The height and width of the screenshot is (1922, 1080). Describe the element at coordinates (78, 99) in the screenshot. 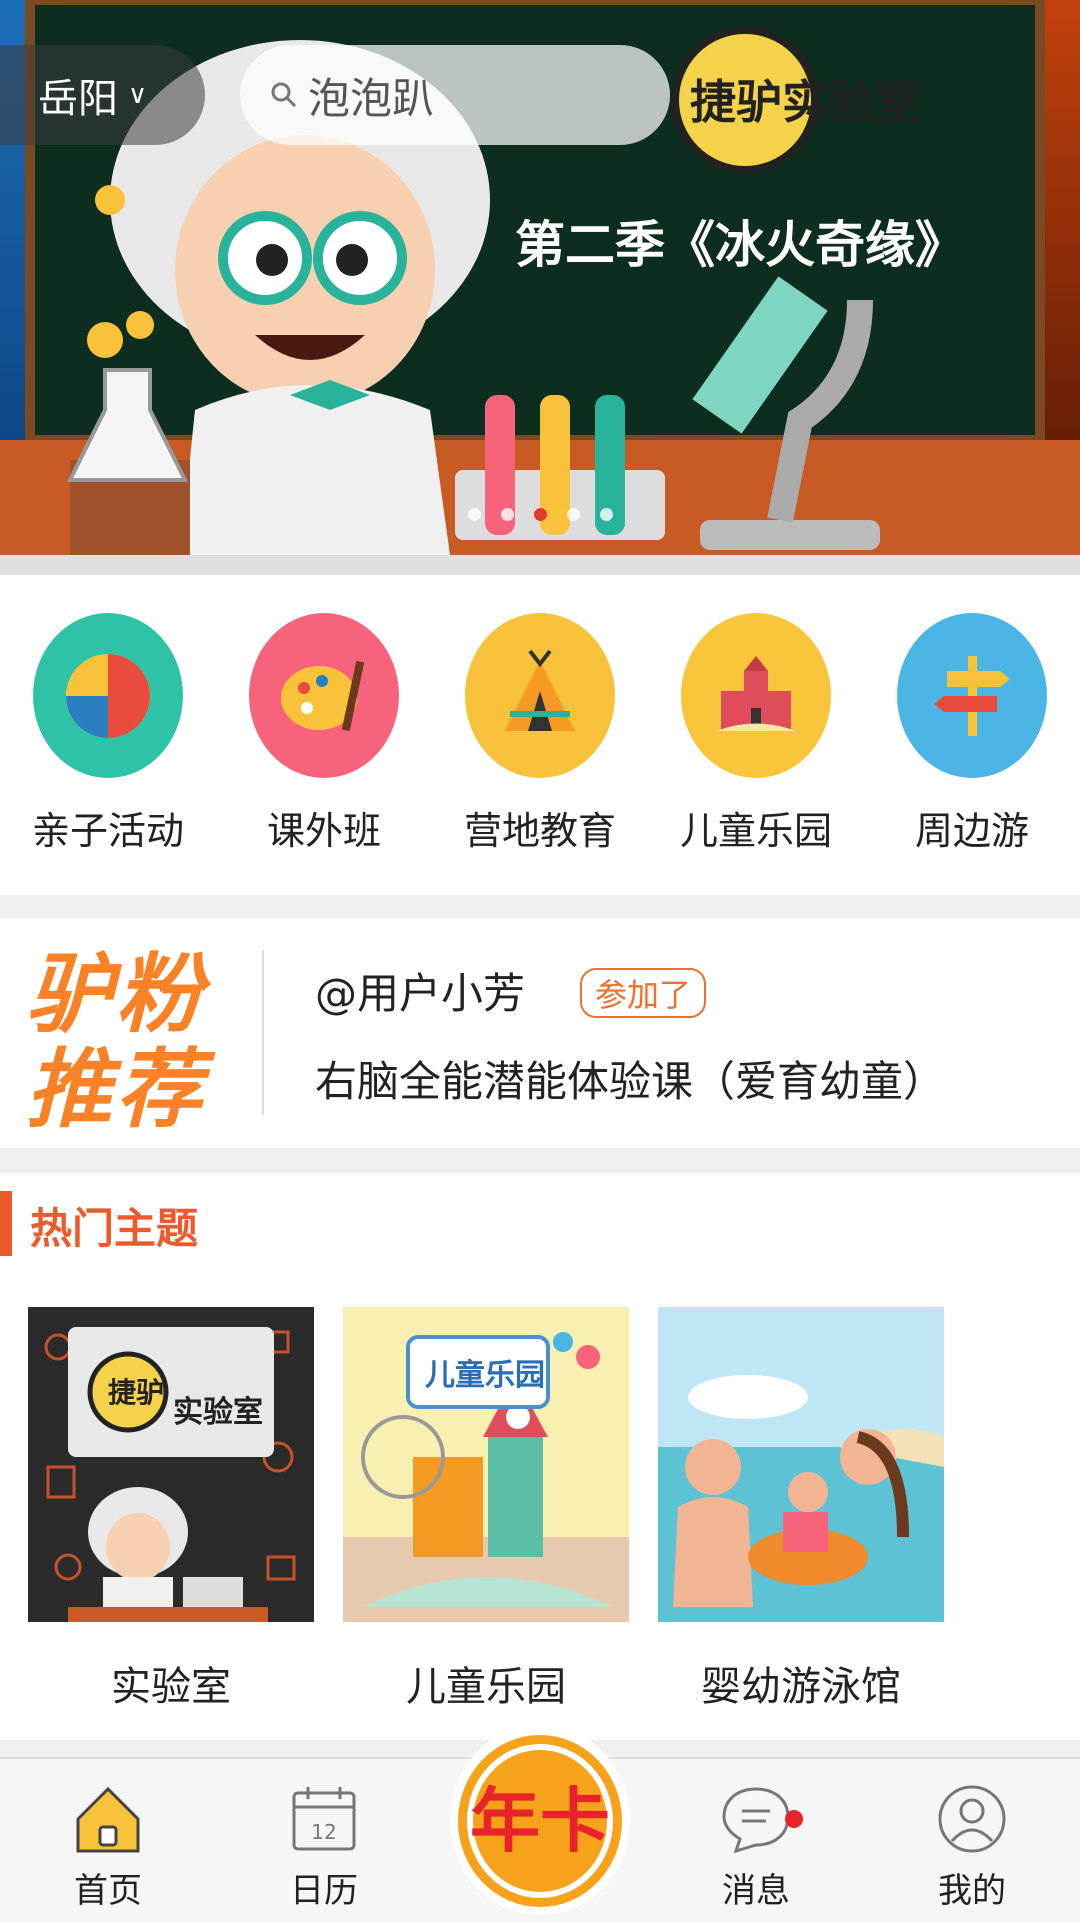

I see `city-label: 岳阳` at that location.